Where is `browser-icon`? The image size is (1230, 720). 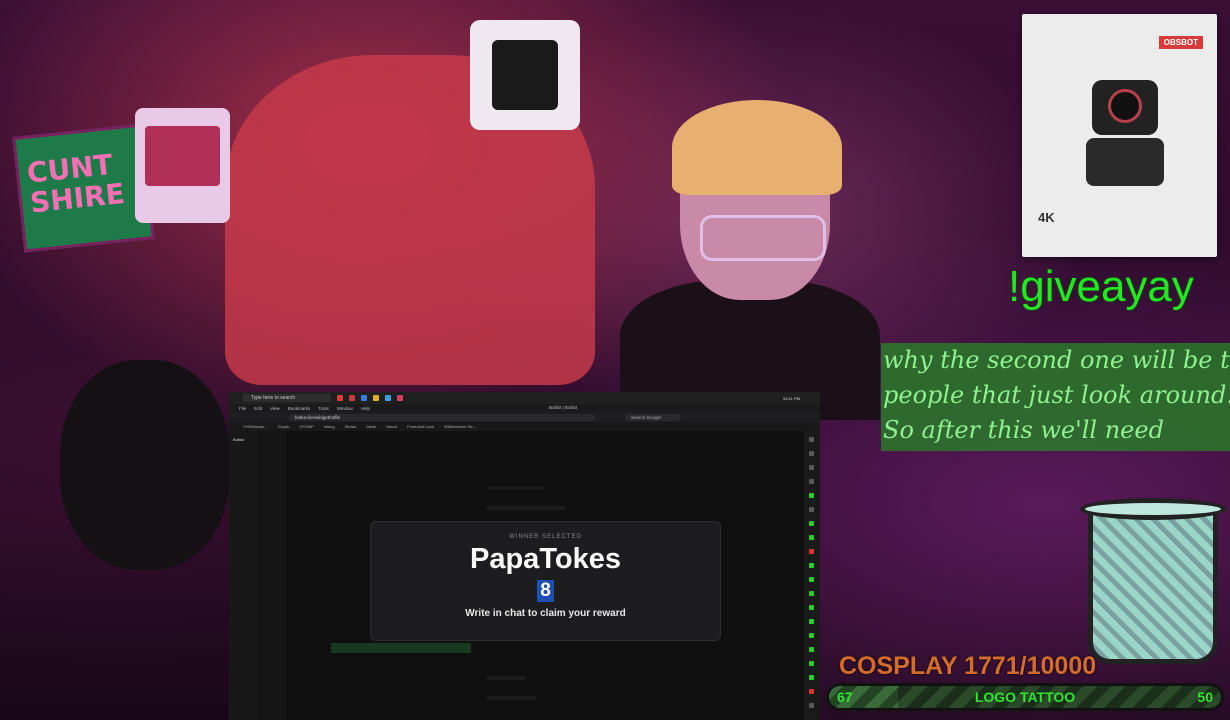 browser-icon is located at coordinates (340, 398).